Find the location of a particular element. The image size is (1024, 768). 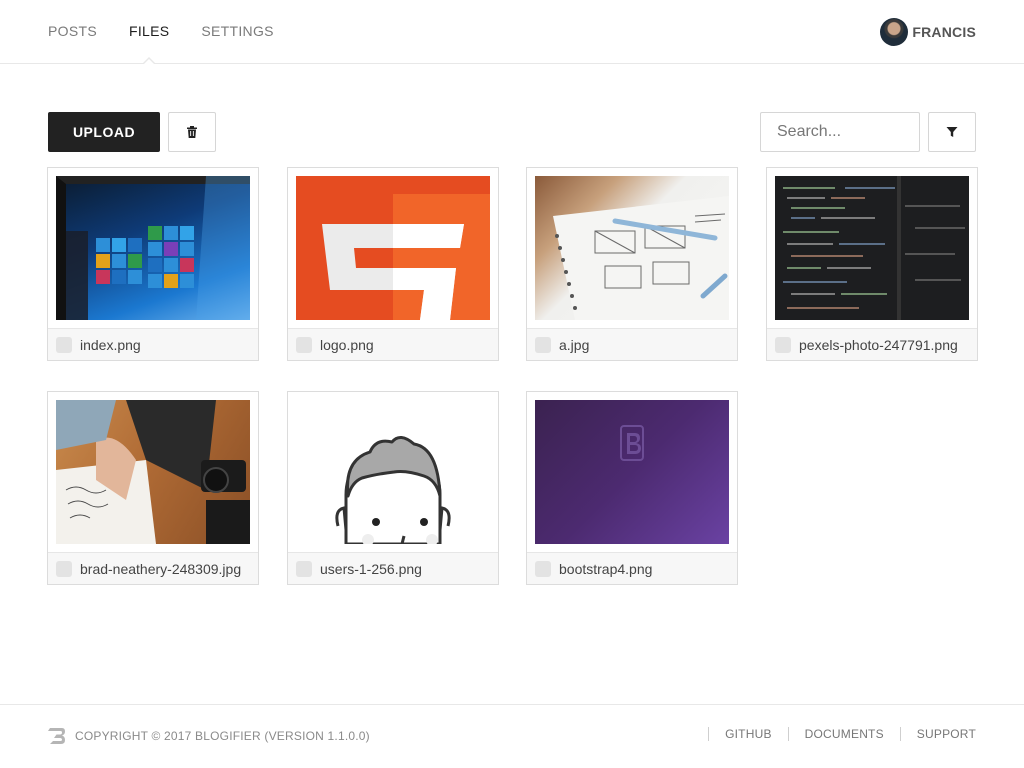

file-card: pexels-photo-247791.png is located at coordinates (872, 264).